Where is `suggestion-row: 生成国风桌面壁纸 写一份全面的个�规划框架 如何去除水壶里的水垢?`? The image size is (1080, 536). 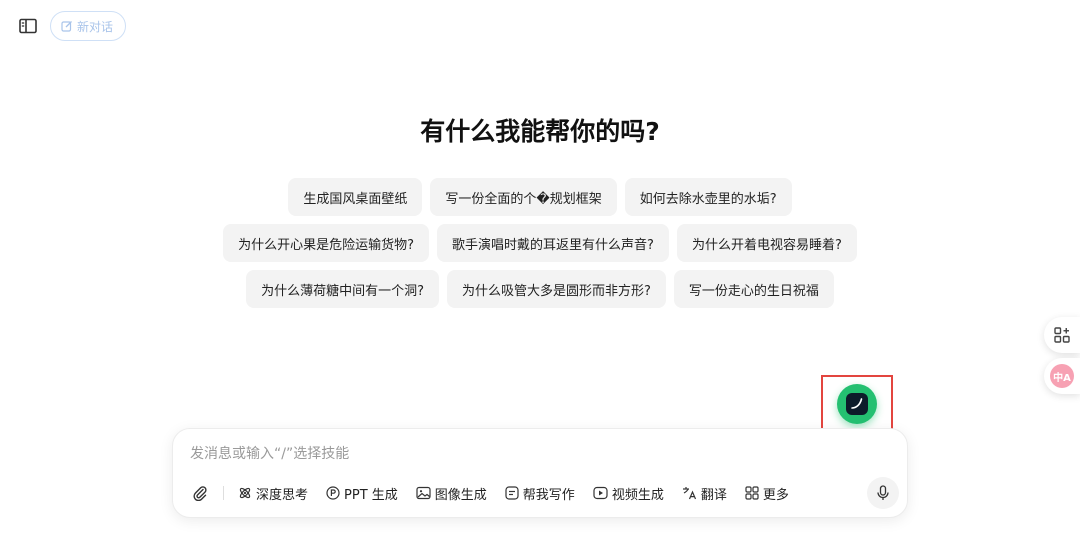 suggestion-row: 生成国风桌面壁纸 写一份全面的个�规划框架 如何去除水壶里的水垢? is located at coordinates (540, 197).